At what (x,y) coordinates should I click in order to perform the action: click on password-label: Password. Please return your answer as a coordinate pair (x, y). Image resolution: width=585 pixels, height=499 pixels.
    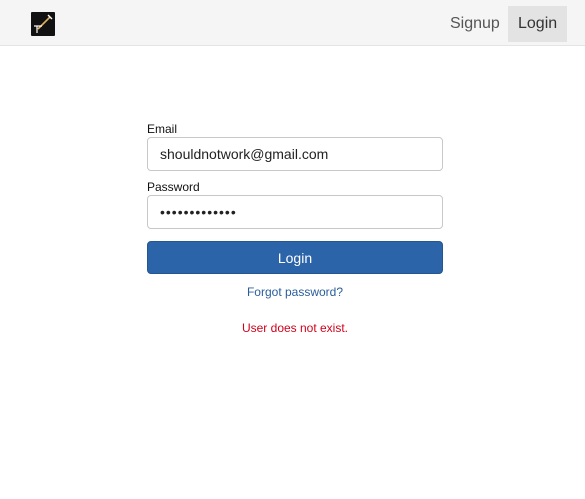
    Looking at the image, I should click on (173, 187).